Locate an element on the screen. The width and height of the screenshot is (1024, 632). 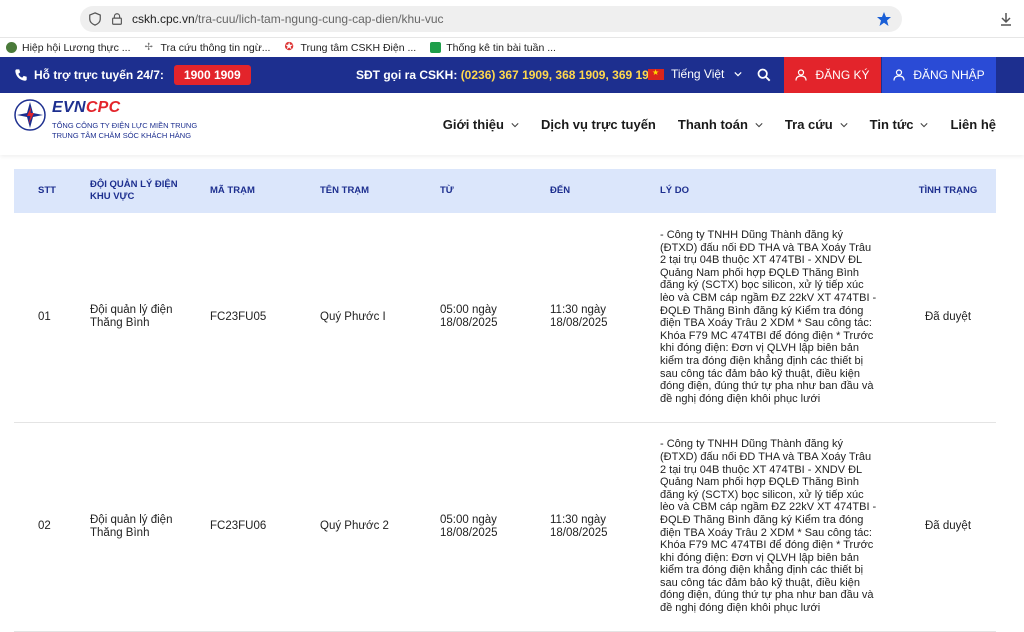
language-label: Tiếng Việt is located at coordinates (698, 74).